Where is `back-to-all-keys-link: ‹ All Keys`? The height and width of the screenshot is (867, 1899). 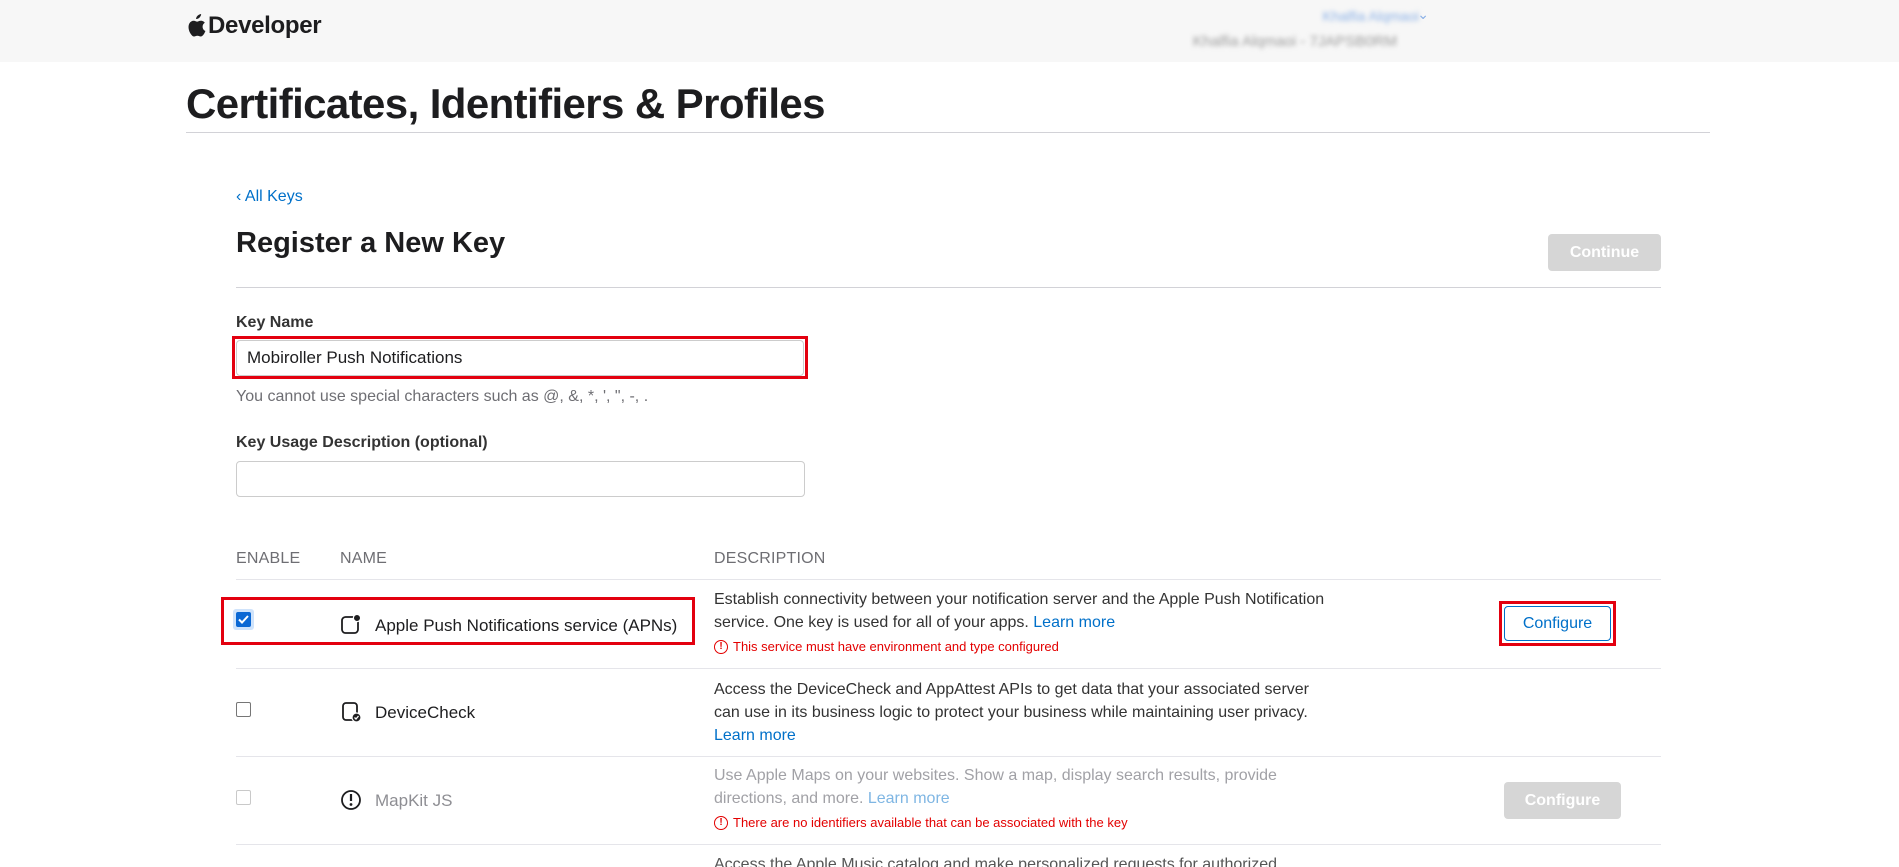
back-to-all-keys-link: ‹ All Keys is located at coordinates (269, 197).